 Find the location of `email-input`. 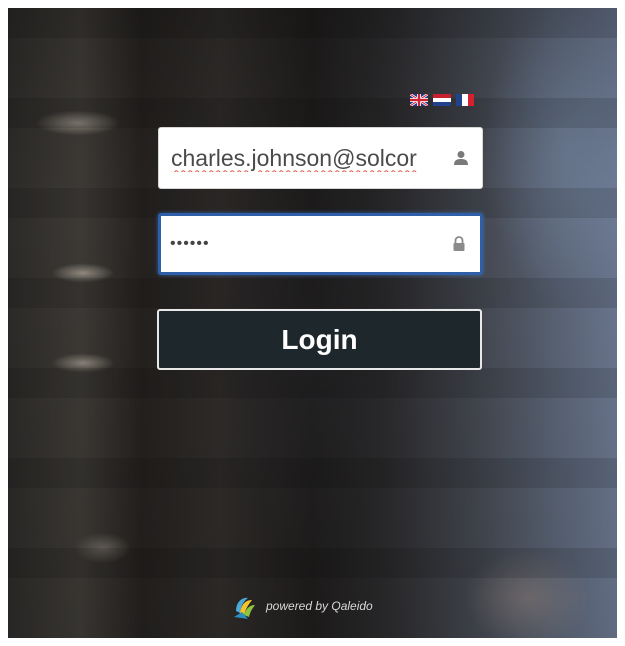

email-input is located at coordinates (304, 158).